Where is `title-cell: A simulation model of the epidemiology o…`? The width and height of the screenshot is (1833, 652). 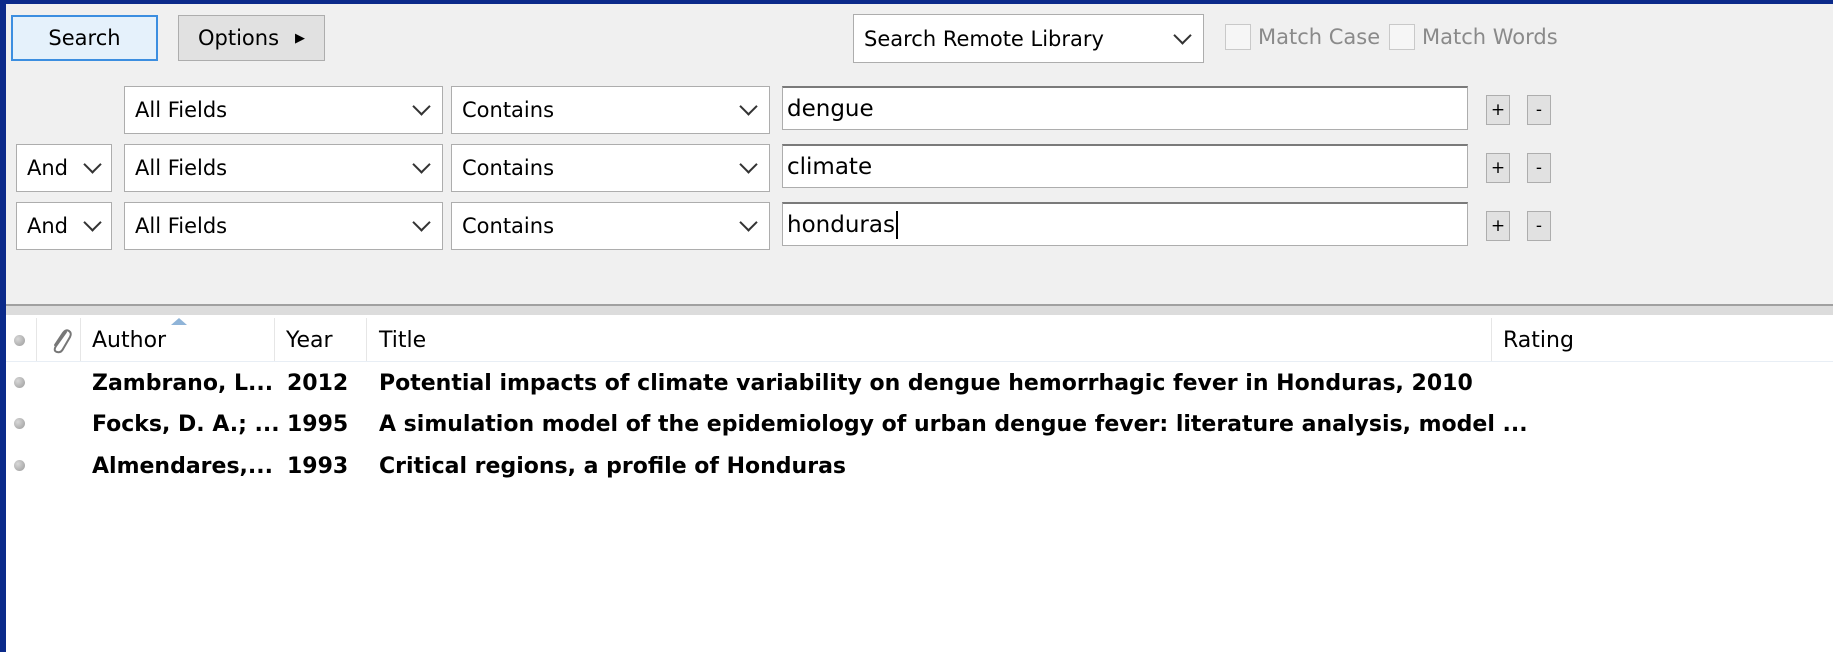 title-cell: A simulation model of the epidemiology o… is located at coordinates (953, 424).